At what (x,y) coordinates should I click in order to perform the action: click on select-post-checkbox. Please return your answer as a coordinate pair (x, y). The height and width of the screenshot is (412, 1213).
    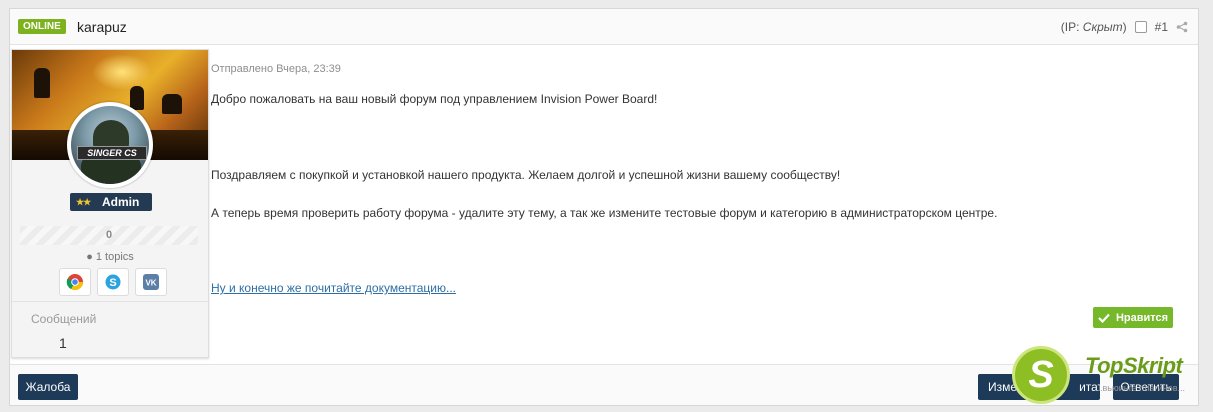
    Looking at the image, I should click on (1140, 27).